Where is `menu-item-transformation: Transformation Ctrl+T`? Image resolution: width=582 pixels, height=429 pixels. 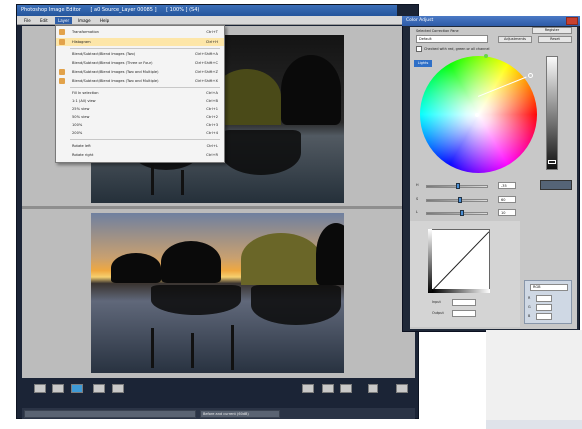
menu-item-transformation: Transformation Ctrl+T is located at coordinates (140, 32).